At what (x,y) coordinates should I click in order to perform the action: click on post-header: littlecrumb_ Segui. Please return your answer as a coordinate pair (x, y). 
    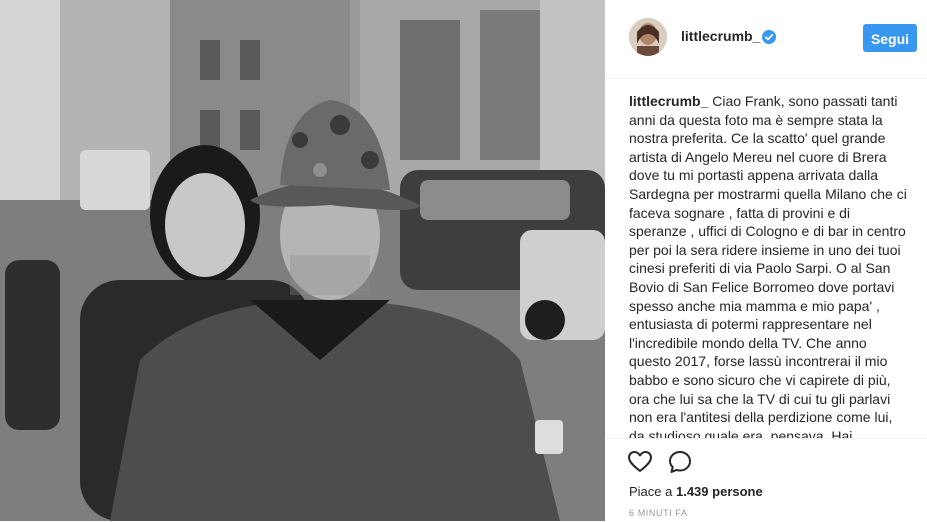
    Looking at the image, I should click on (766, 39).